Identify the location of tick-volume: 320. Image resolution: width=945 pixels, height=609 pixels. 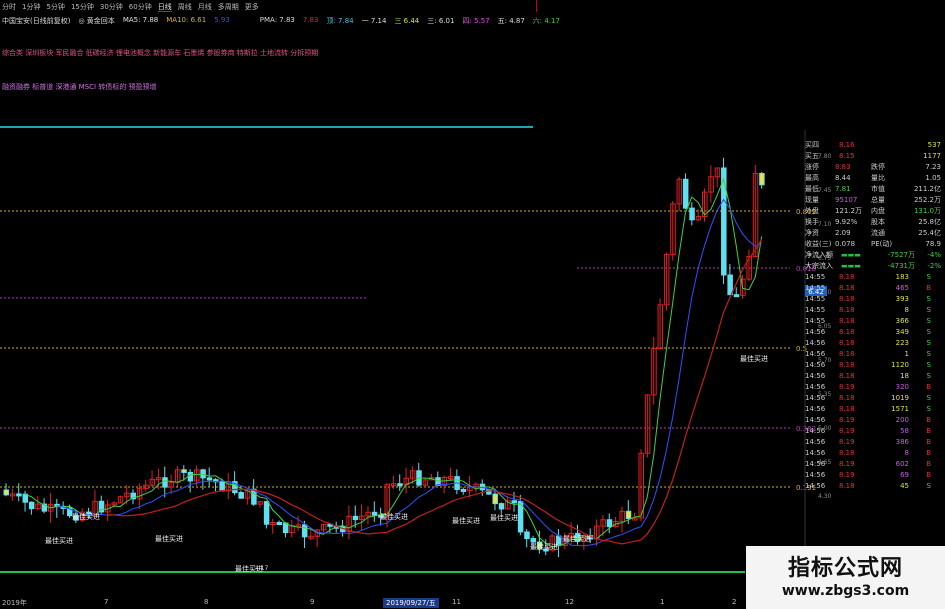
(902, 387).